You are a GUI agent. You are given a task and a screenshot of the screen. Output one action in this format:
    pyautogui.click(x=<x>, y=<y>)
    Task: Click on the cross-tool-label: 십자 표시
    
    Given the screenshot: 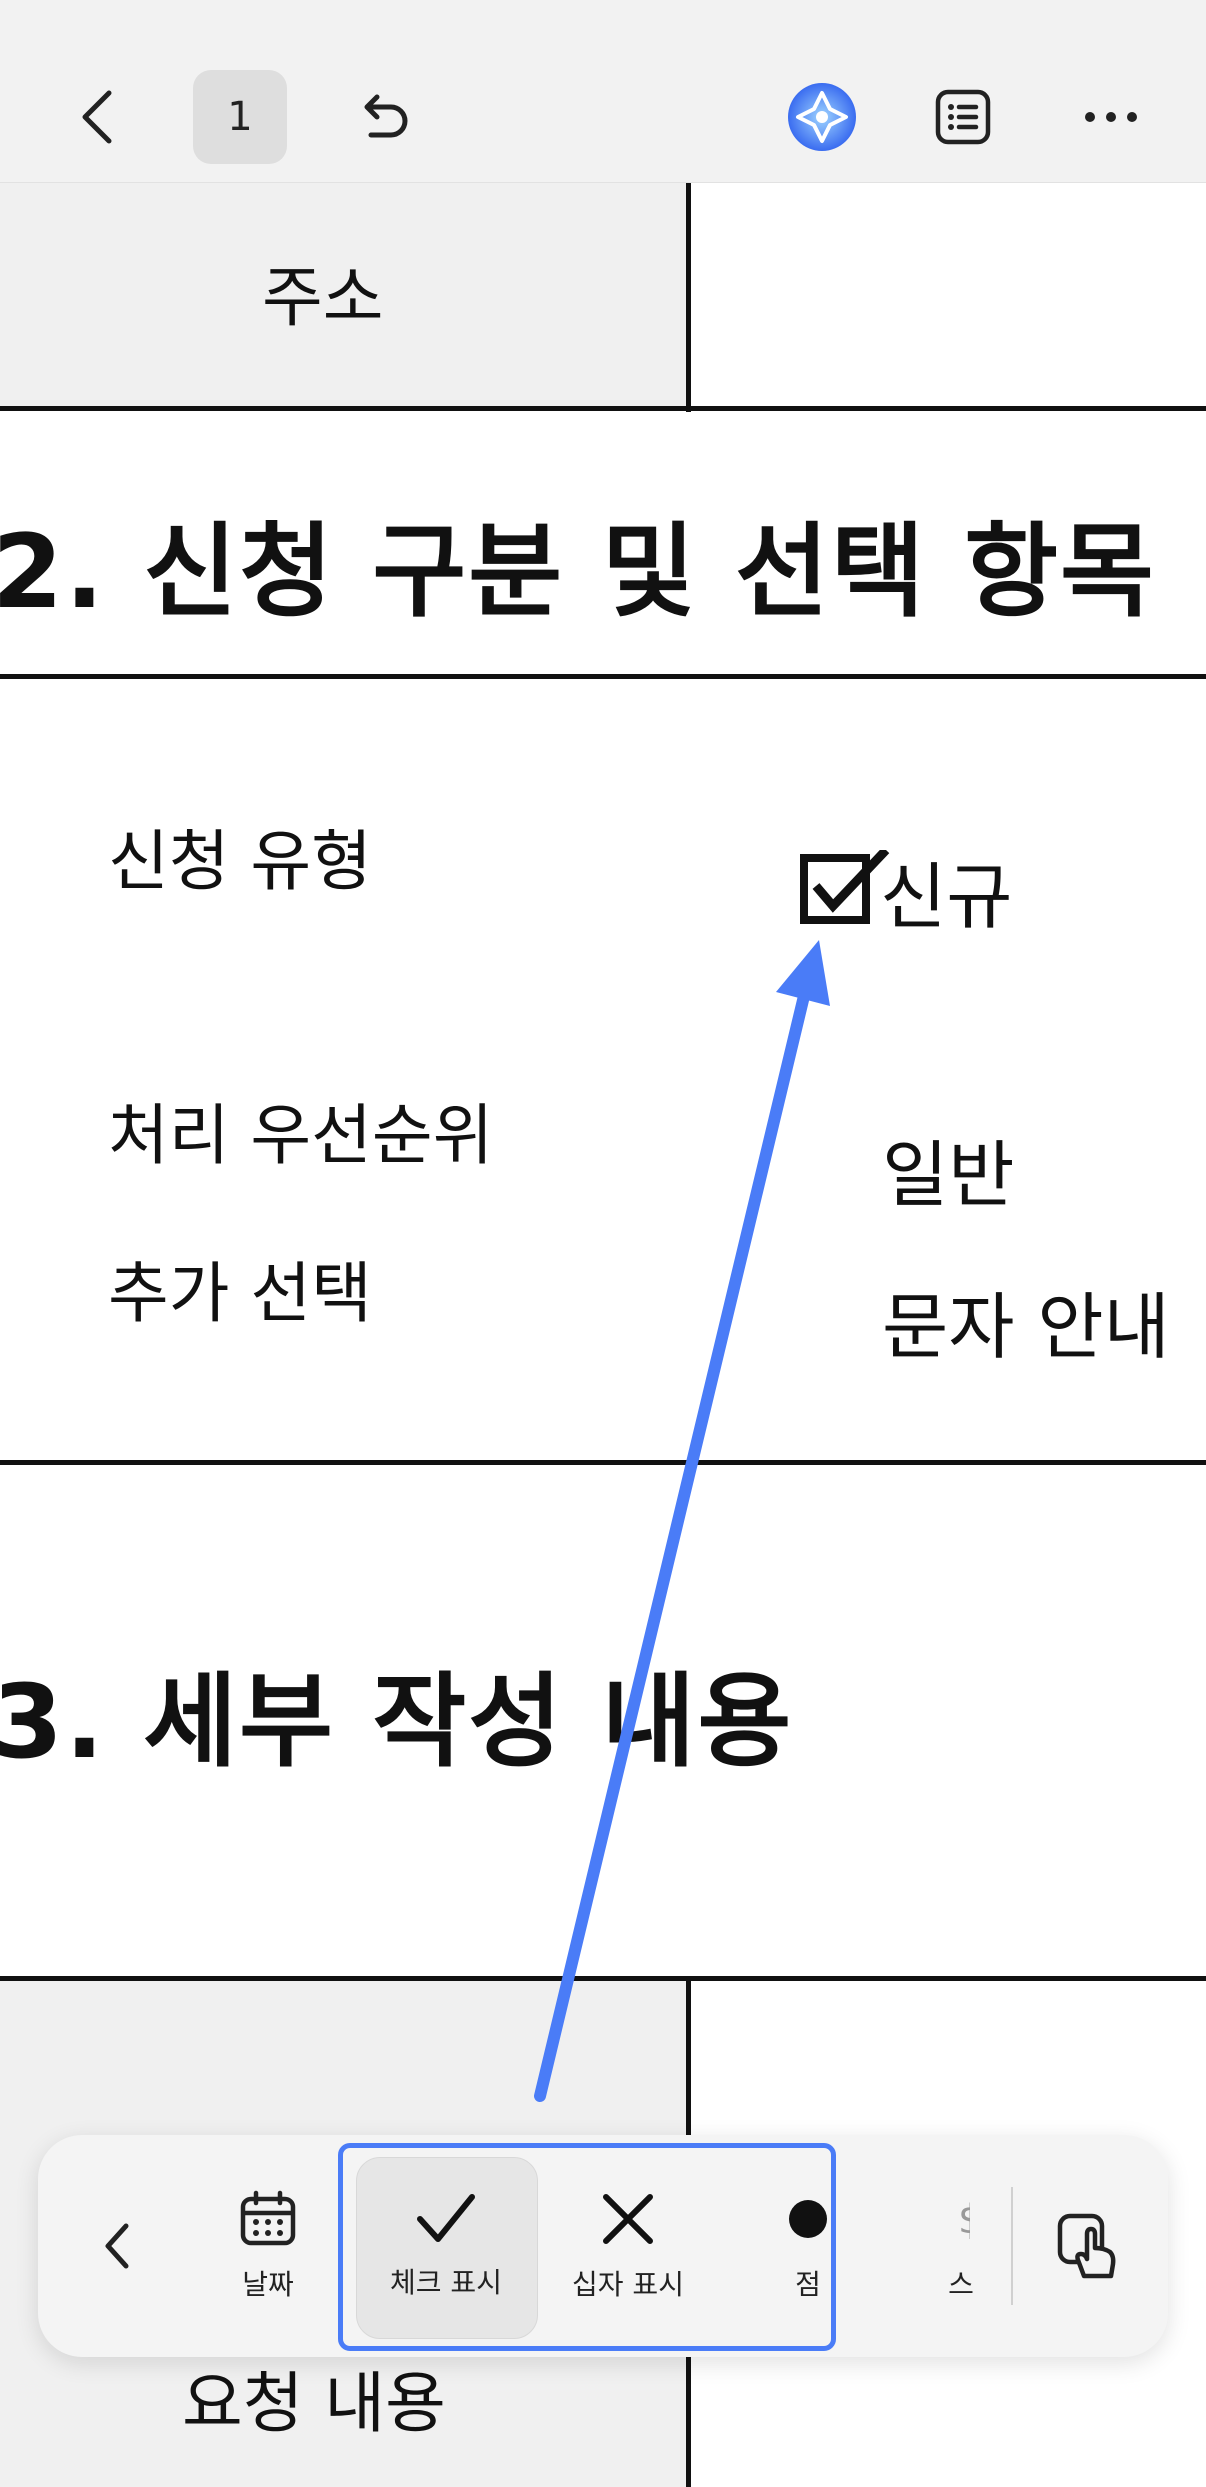 What is the action you would take?
    pyautogui.click(x=628, y=2284)
    